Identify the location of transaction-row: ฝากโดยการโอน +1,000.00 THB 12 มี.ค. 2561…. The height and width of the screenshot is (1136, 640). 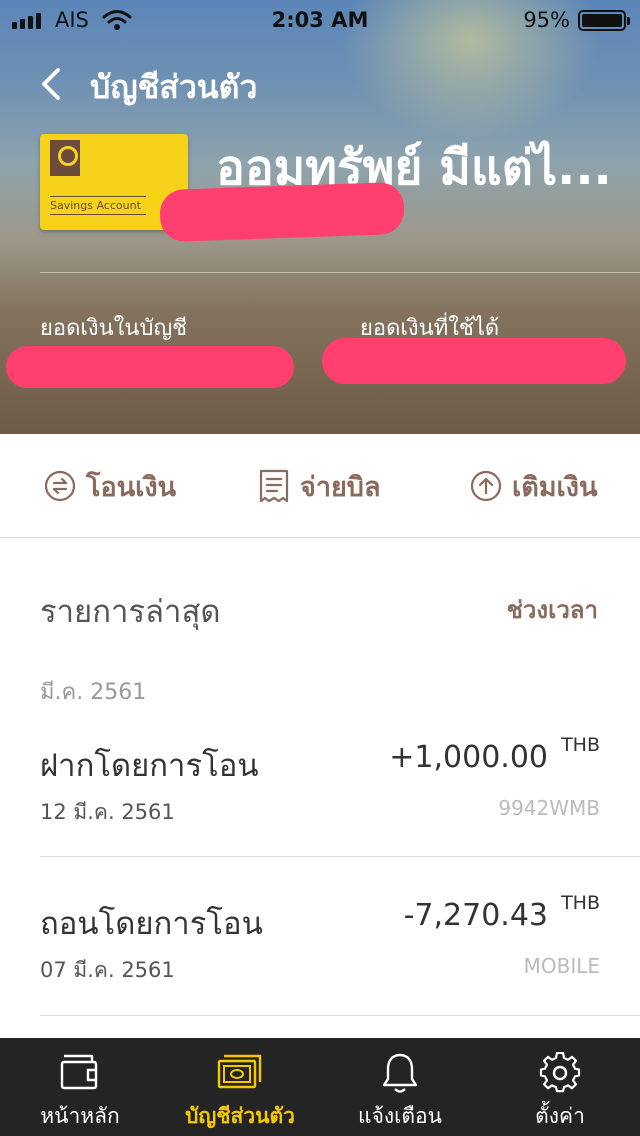
(320, 816).